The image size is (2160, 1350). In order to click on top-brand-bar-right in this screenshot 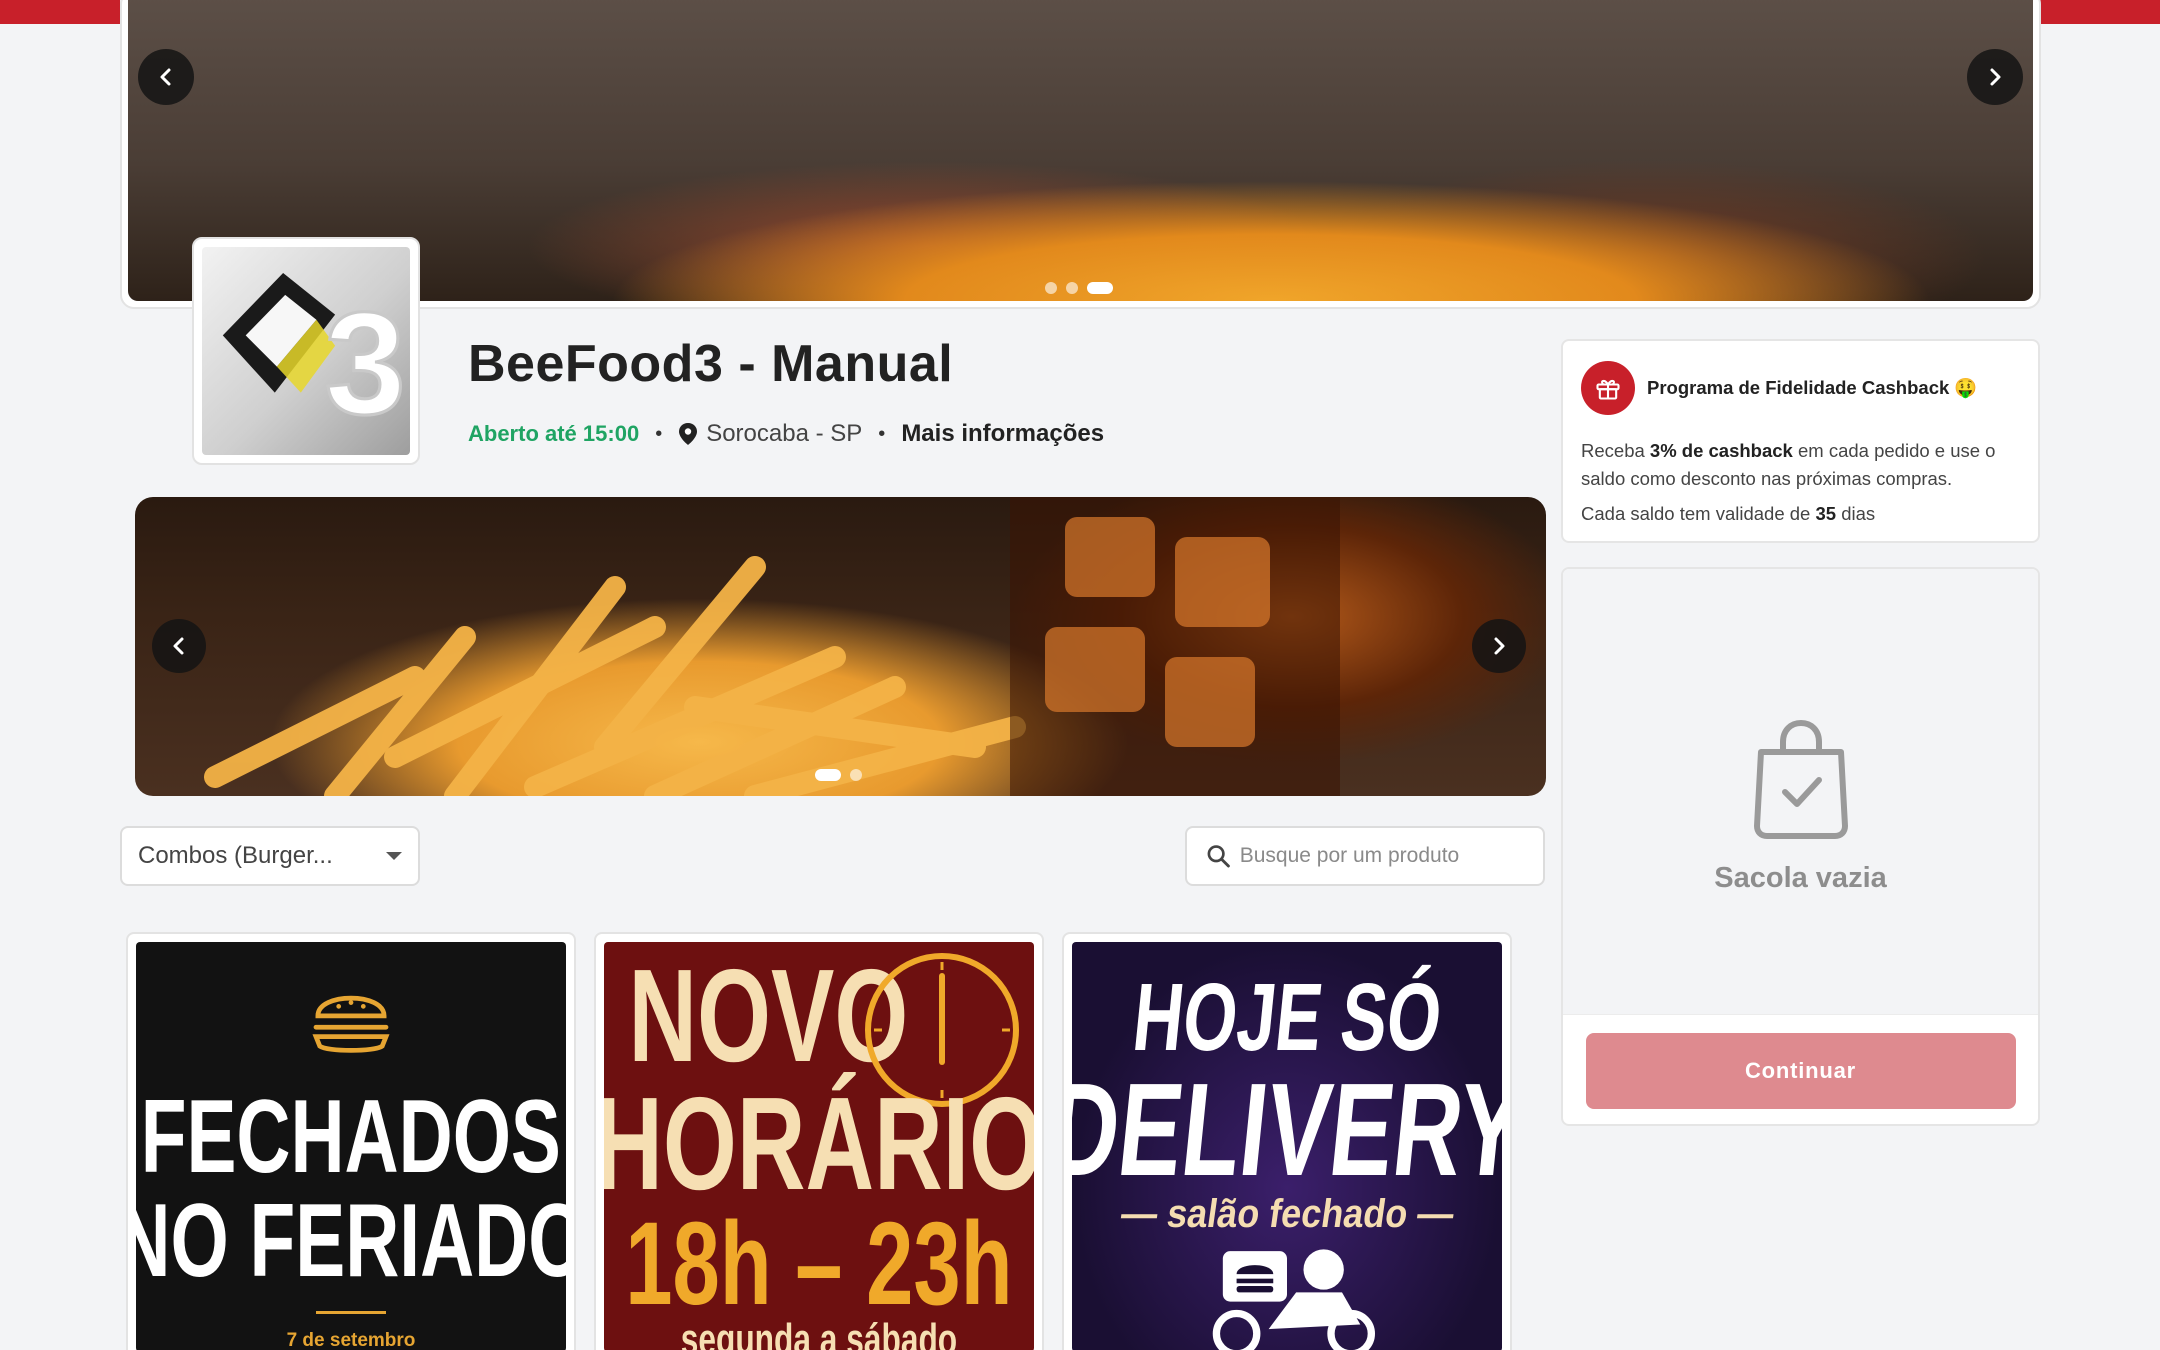, I will do `click(2100, 12)`.